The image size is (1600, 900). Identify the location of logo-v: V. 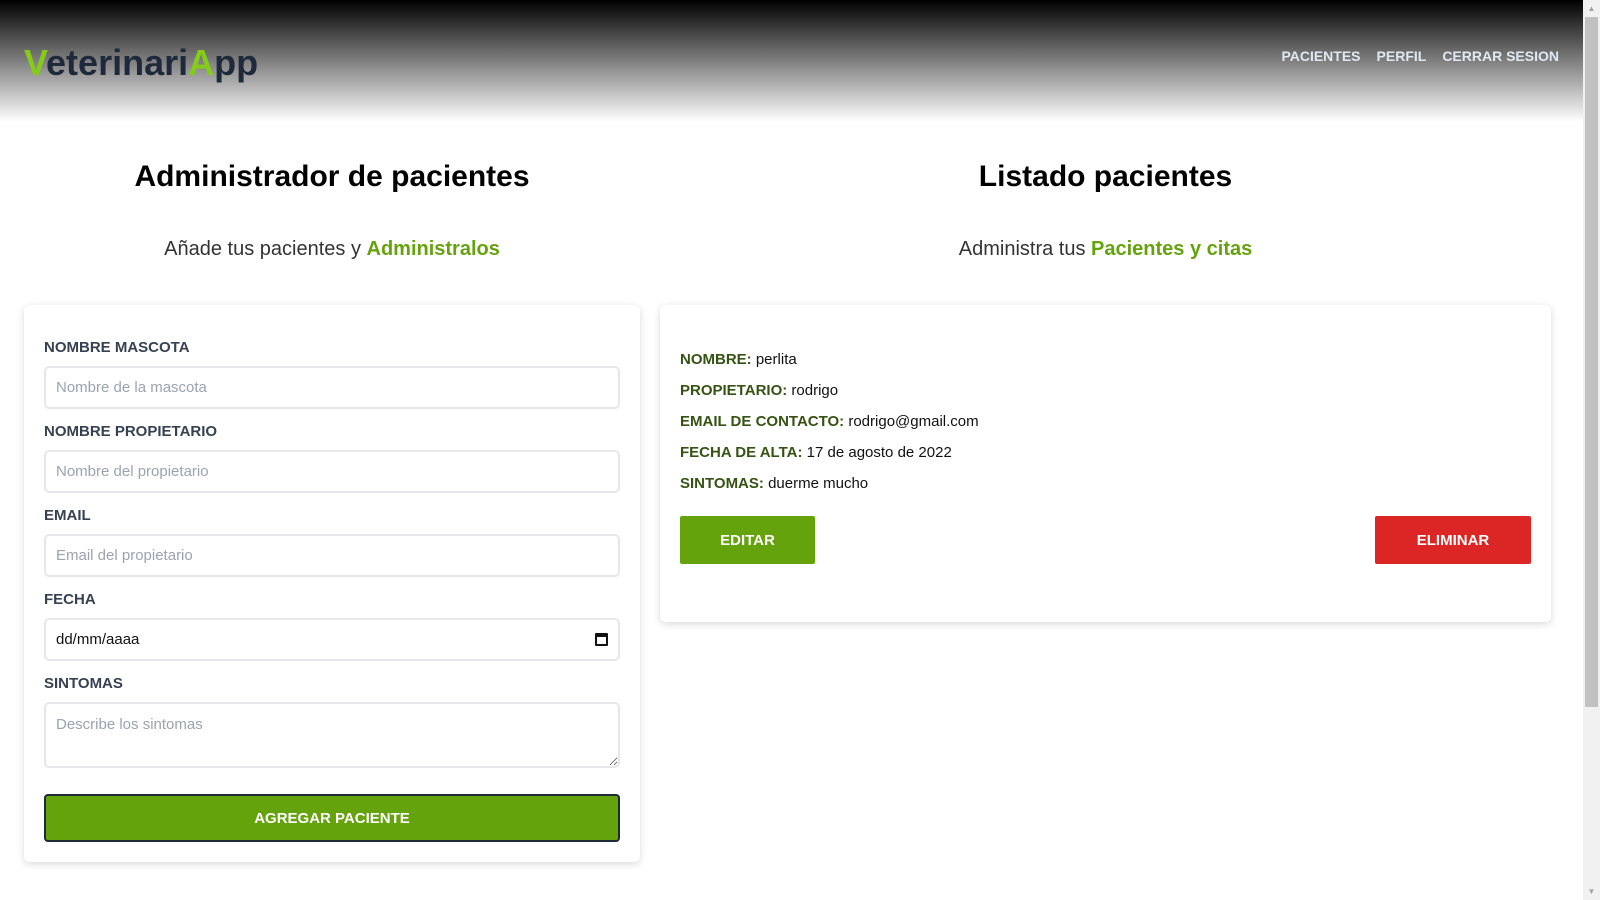
(35, 62).